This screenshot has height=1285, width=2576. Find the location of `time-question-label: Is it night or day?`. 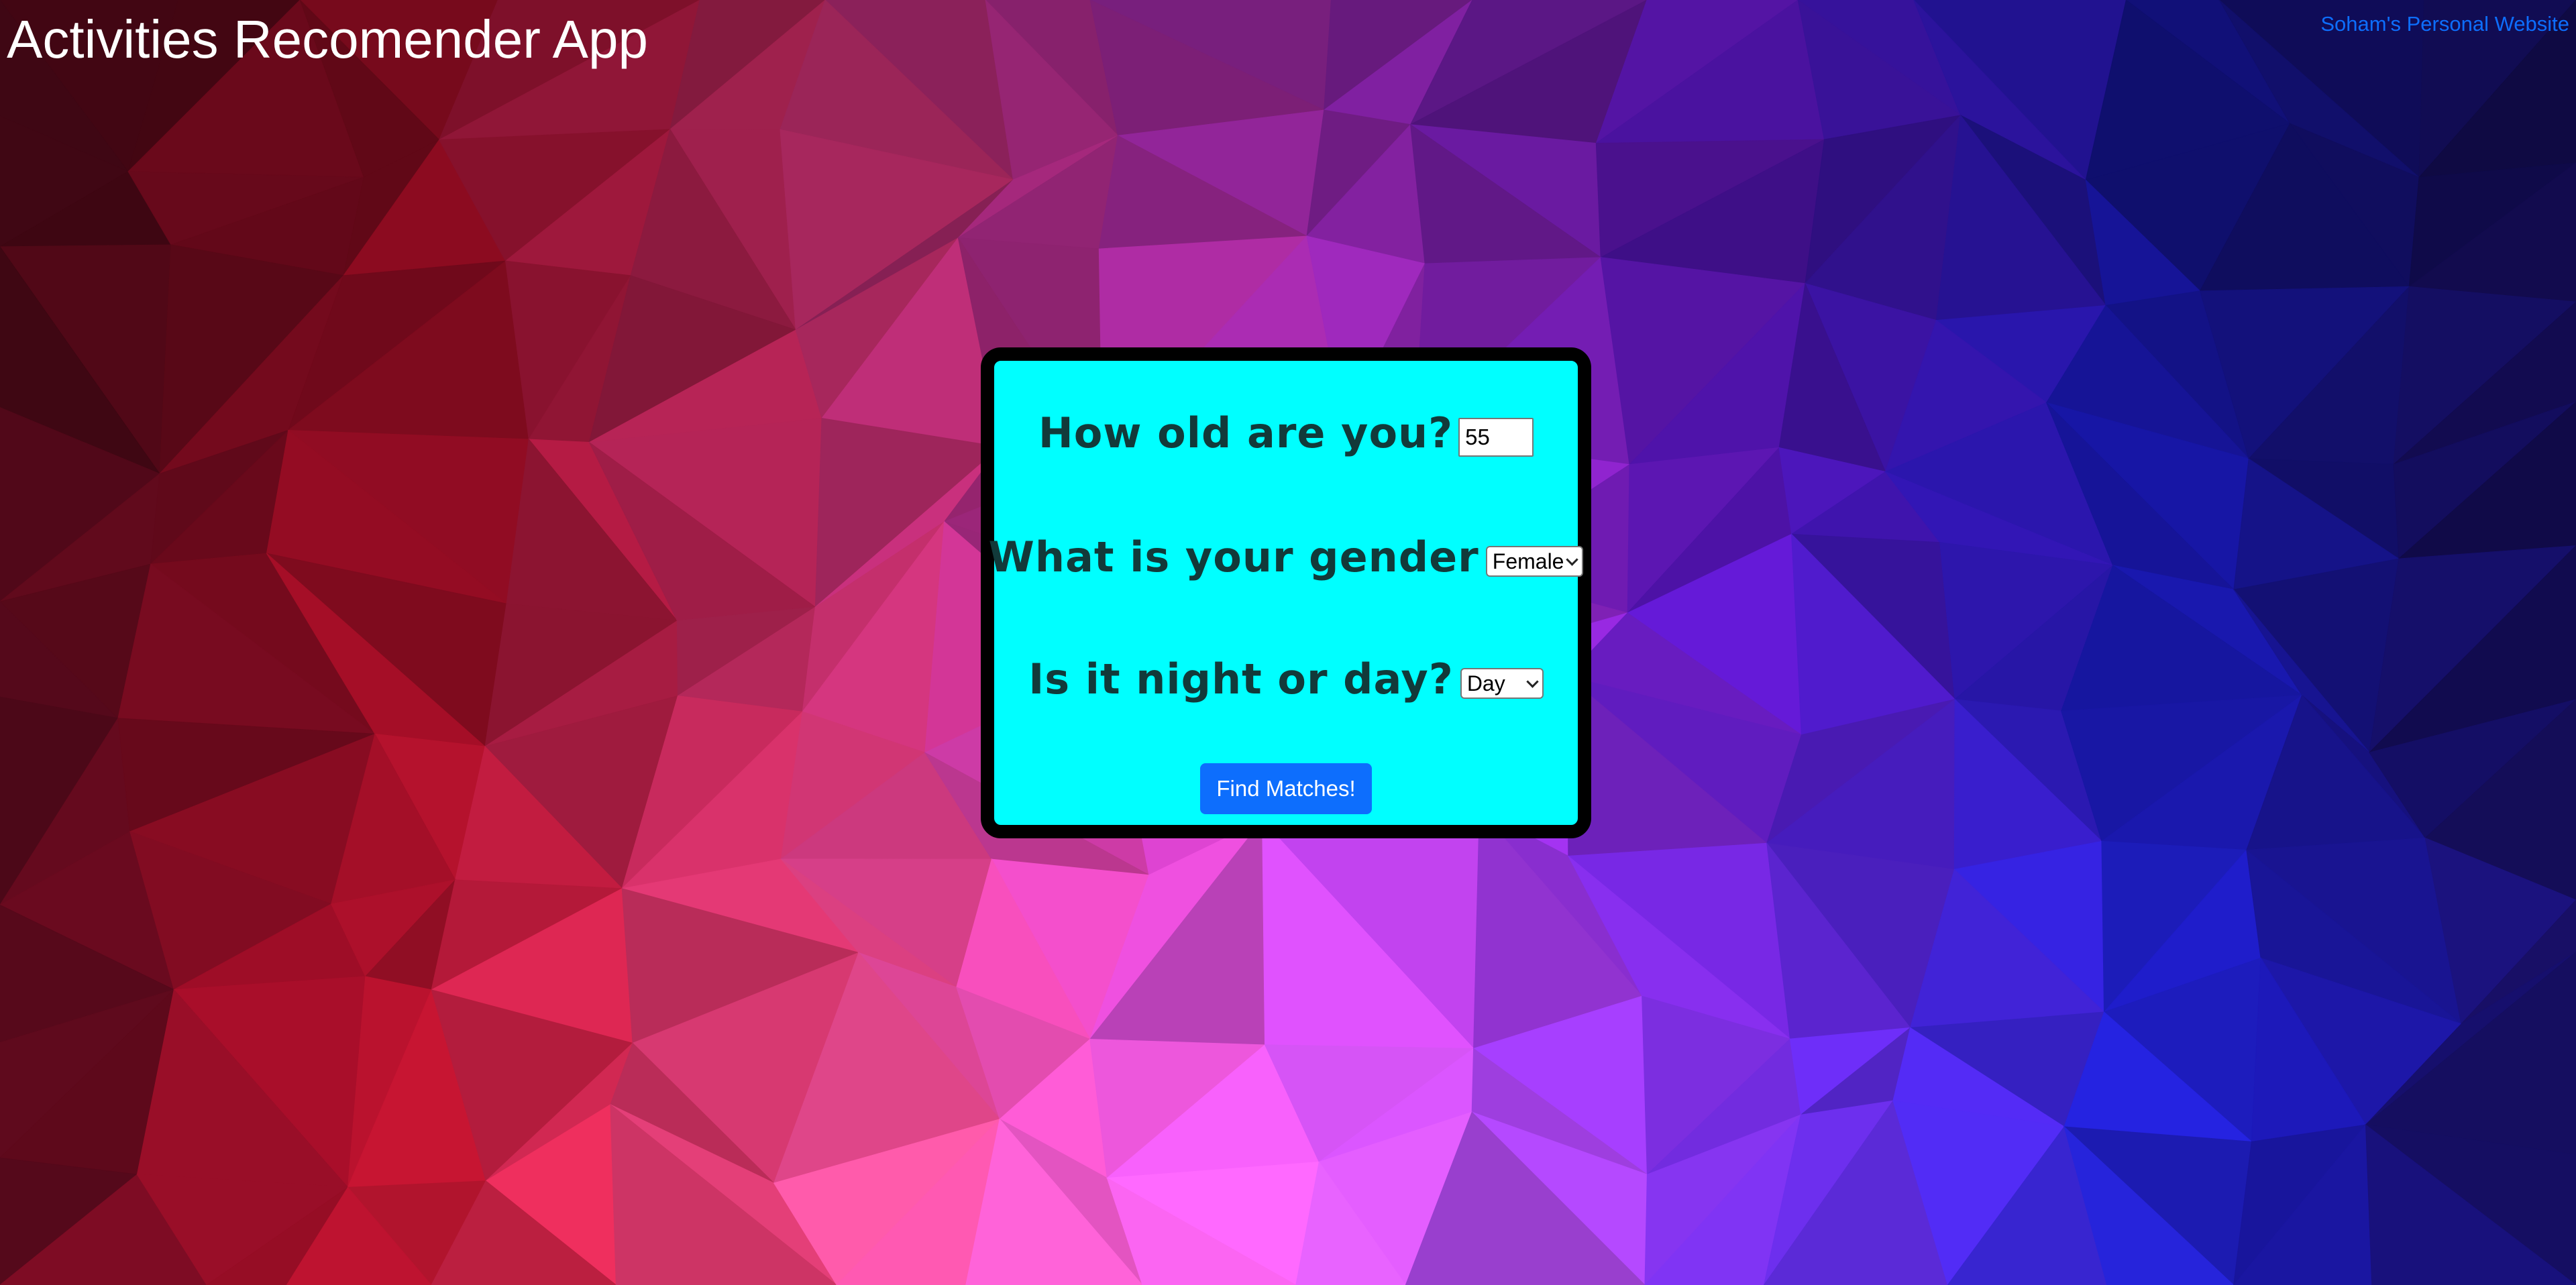

time-question-label: Is it night or day? is located at coordinates (1241, 679).